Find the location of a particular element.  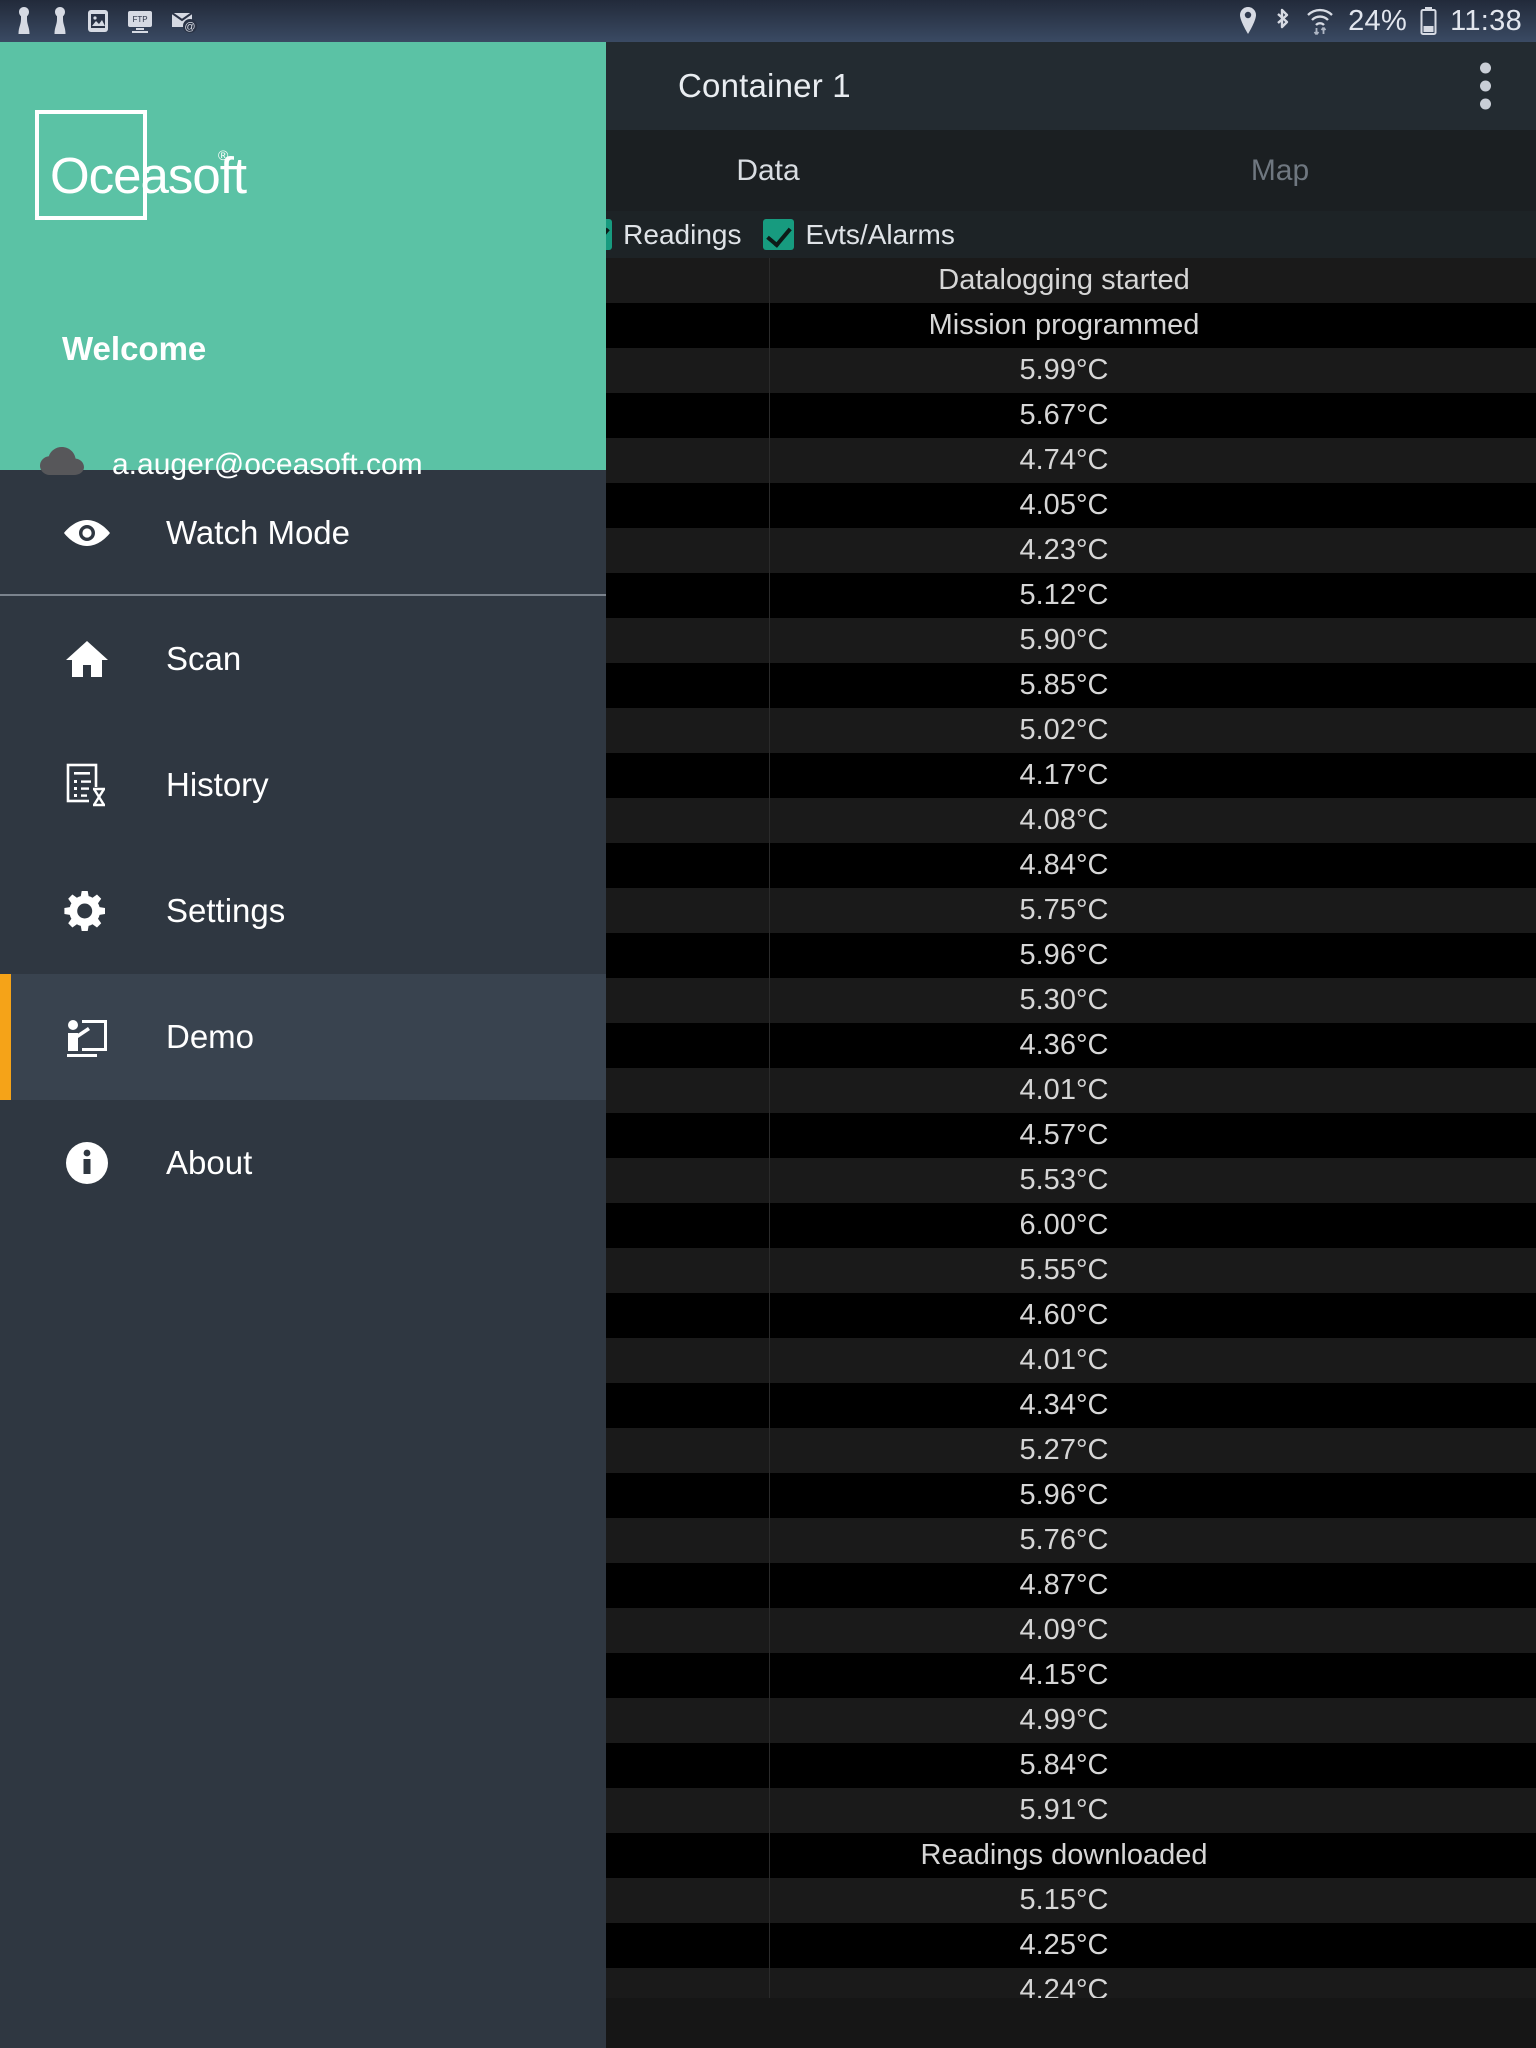

status-bar-left-icons: FTP @ is located at coordinates (106, 21).